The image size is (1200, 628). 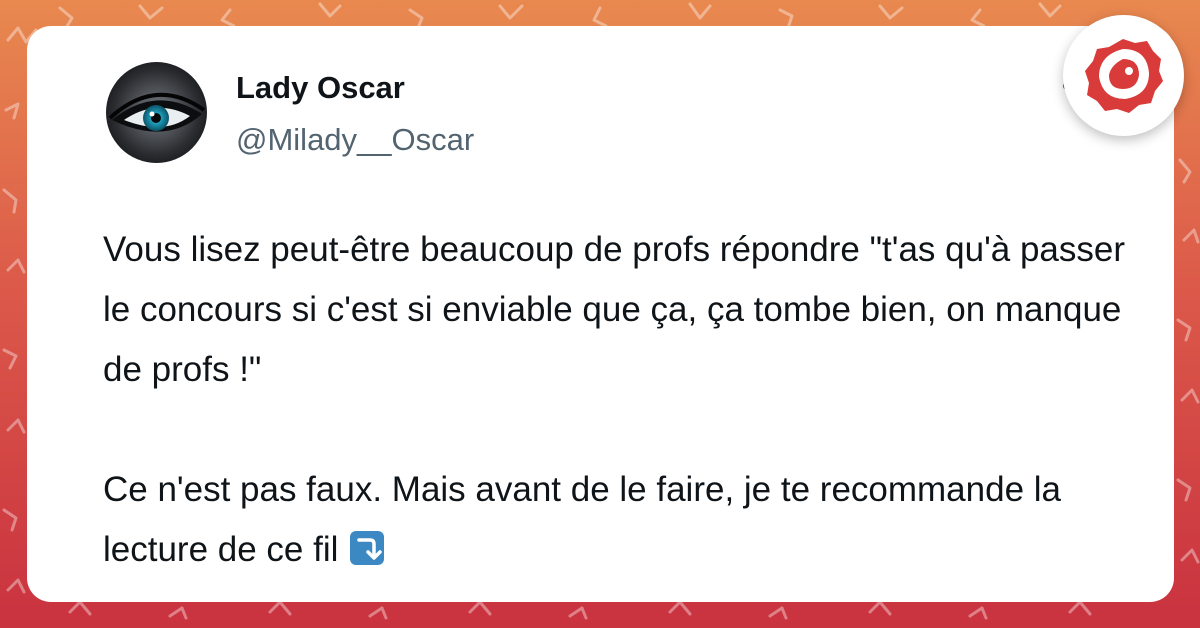 I want to click on avatar-eye-image, so click(x=156, y=112).